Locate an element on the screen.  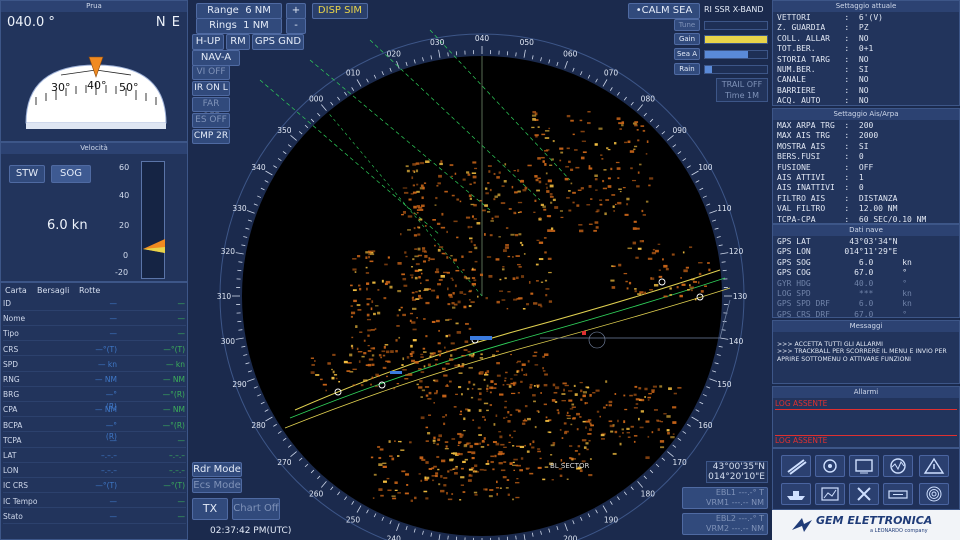
far-off-button: FAR OFF is located at coordinates (211, 109).